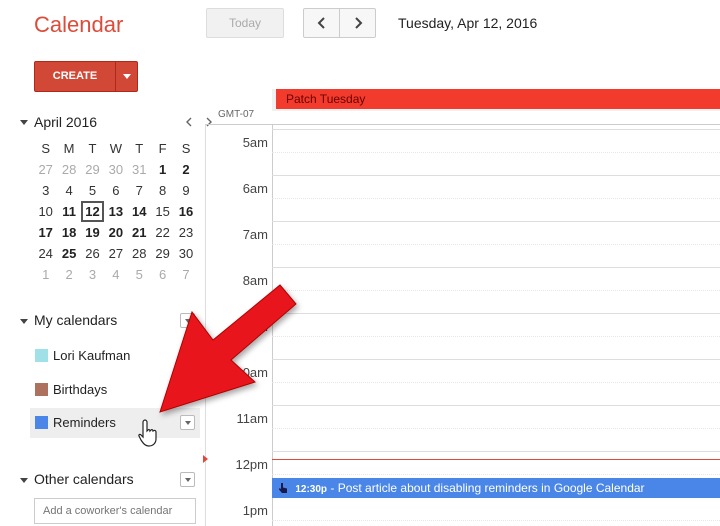  I want to click on calendar-color-swatch, so click(41, 355).